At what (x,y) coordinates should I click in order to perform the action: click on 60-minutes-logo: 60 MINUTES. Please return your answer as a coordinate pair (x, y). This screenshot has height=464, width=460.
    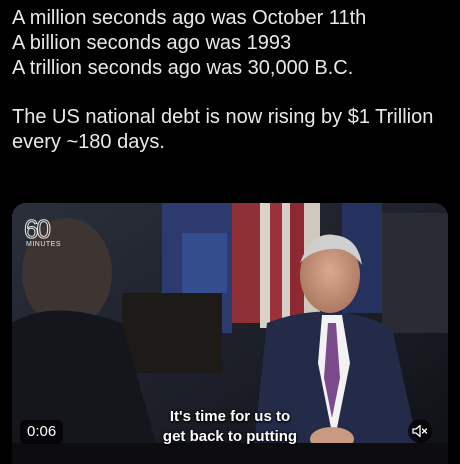
    Looking at the image, I should click on (42, 231).